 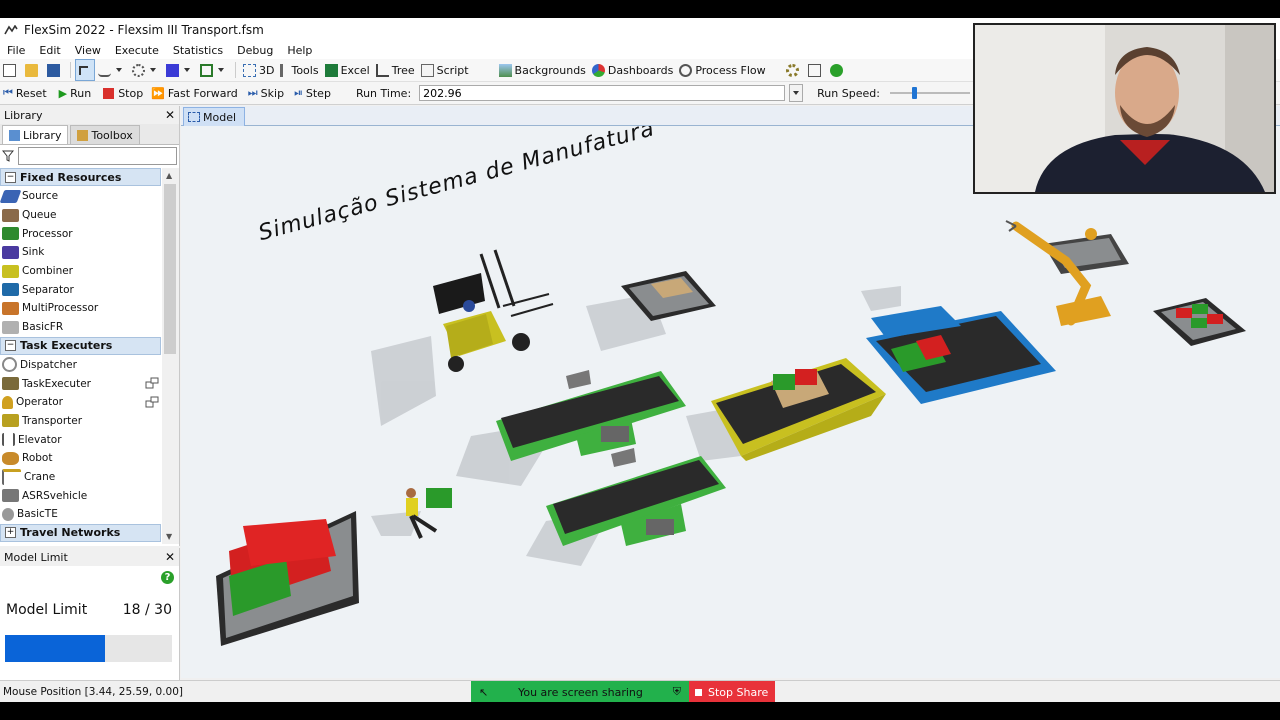 What do you see at coordinates (36, 557) in the screenshot?
I see `model-limit-title: Model Limit` at bounding box center [36, 557].